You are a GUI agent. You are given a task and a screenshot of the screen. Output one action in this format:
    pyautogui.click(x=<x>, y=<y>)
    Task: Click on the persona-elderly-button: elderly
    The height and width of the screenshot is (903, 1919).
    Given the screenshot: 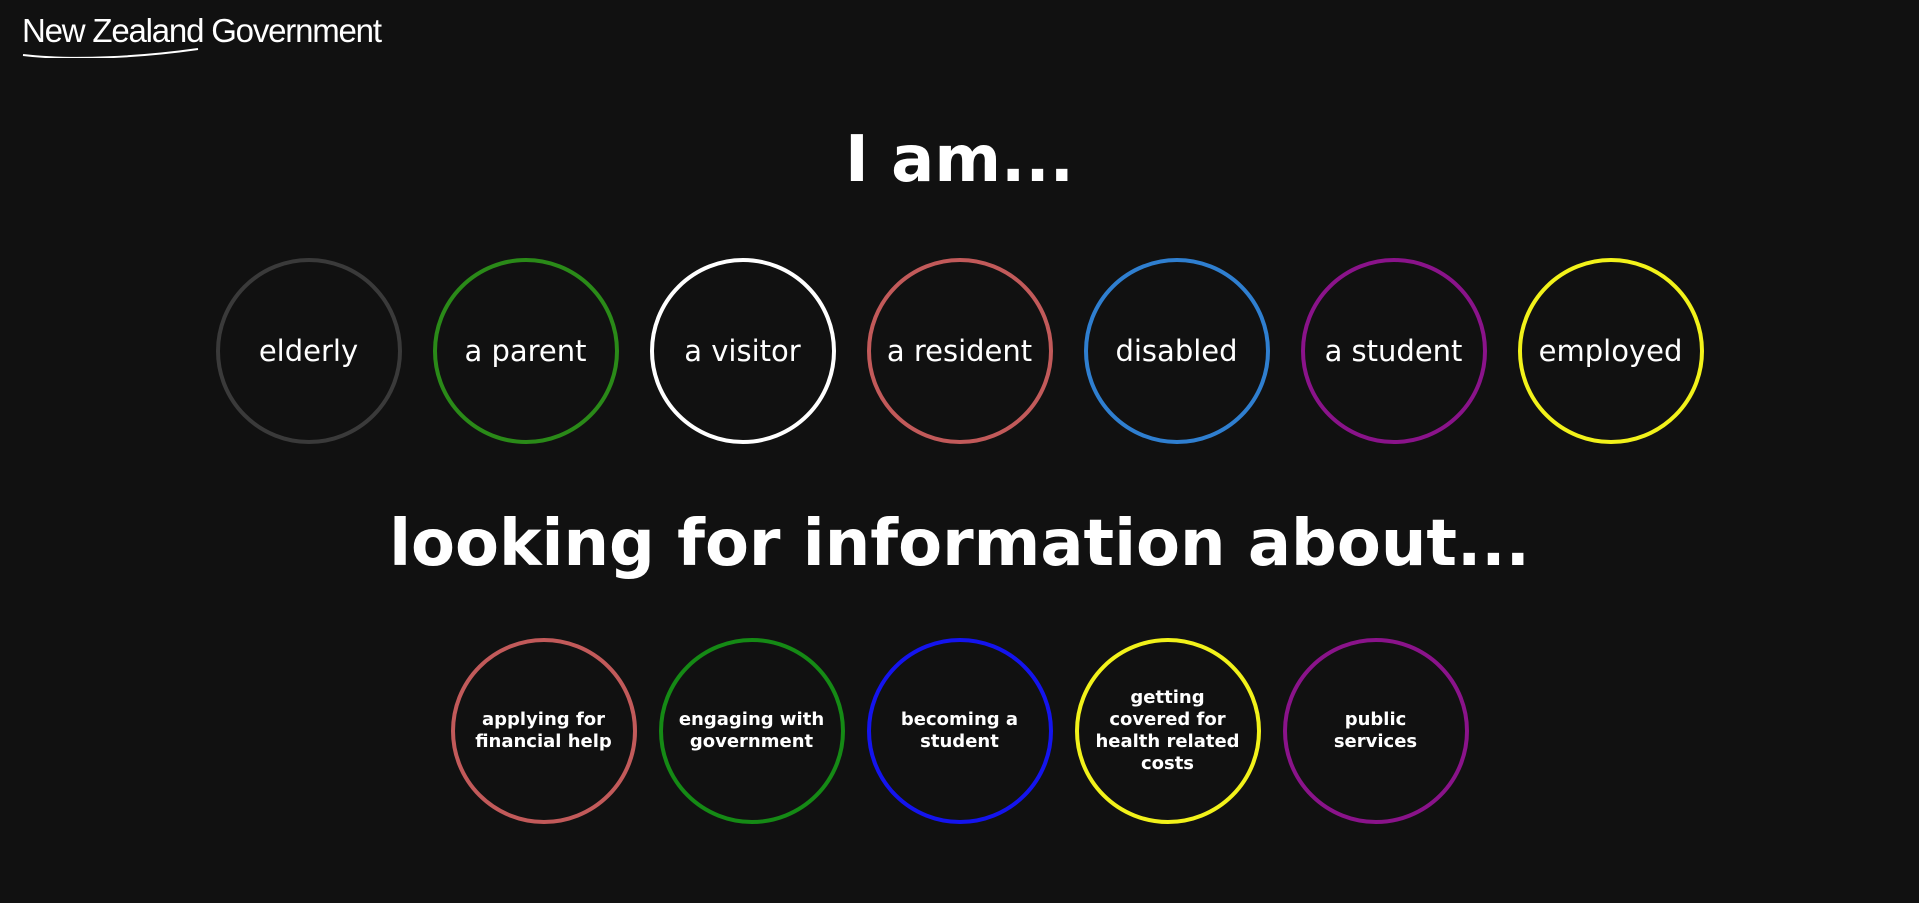 What is the action you would take?
    pyautogui.click(x=308, y=351)
    